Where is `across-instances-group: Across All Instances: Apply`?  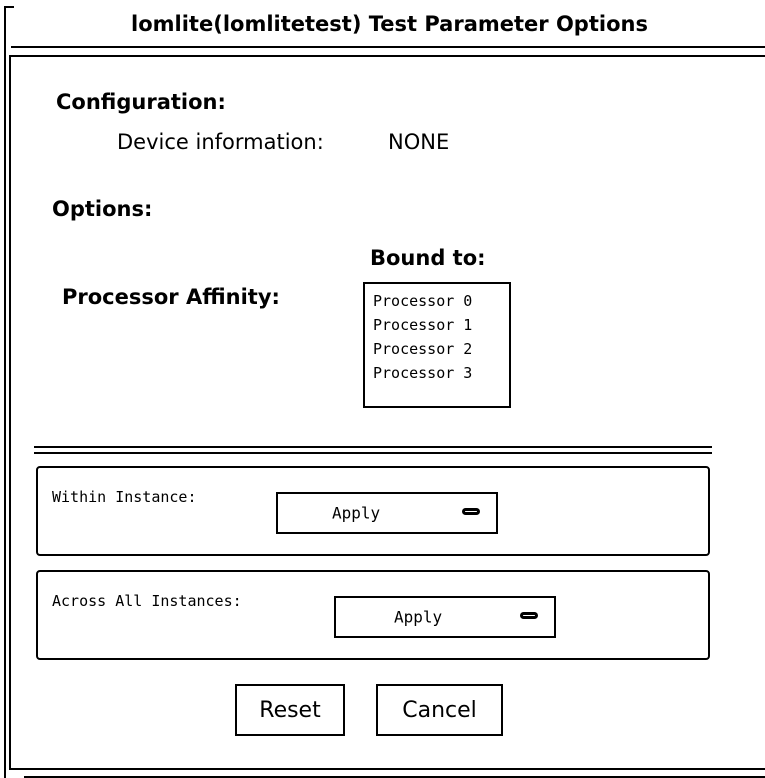 across-instances-group: Across All Instances: Apply is located at coordinates (373, 615).